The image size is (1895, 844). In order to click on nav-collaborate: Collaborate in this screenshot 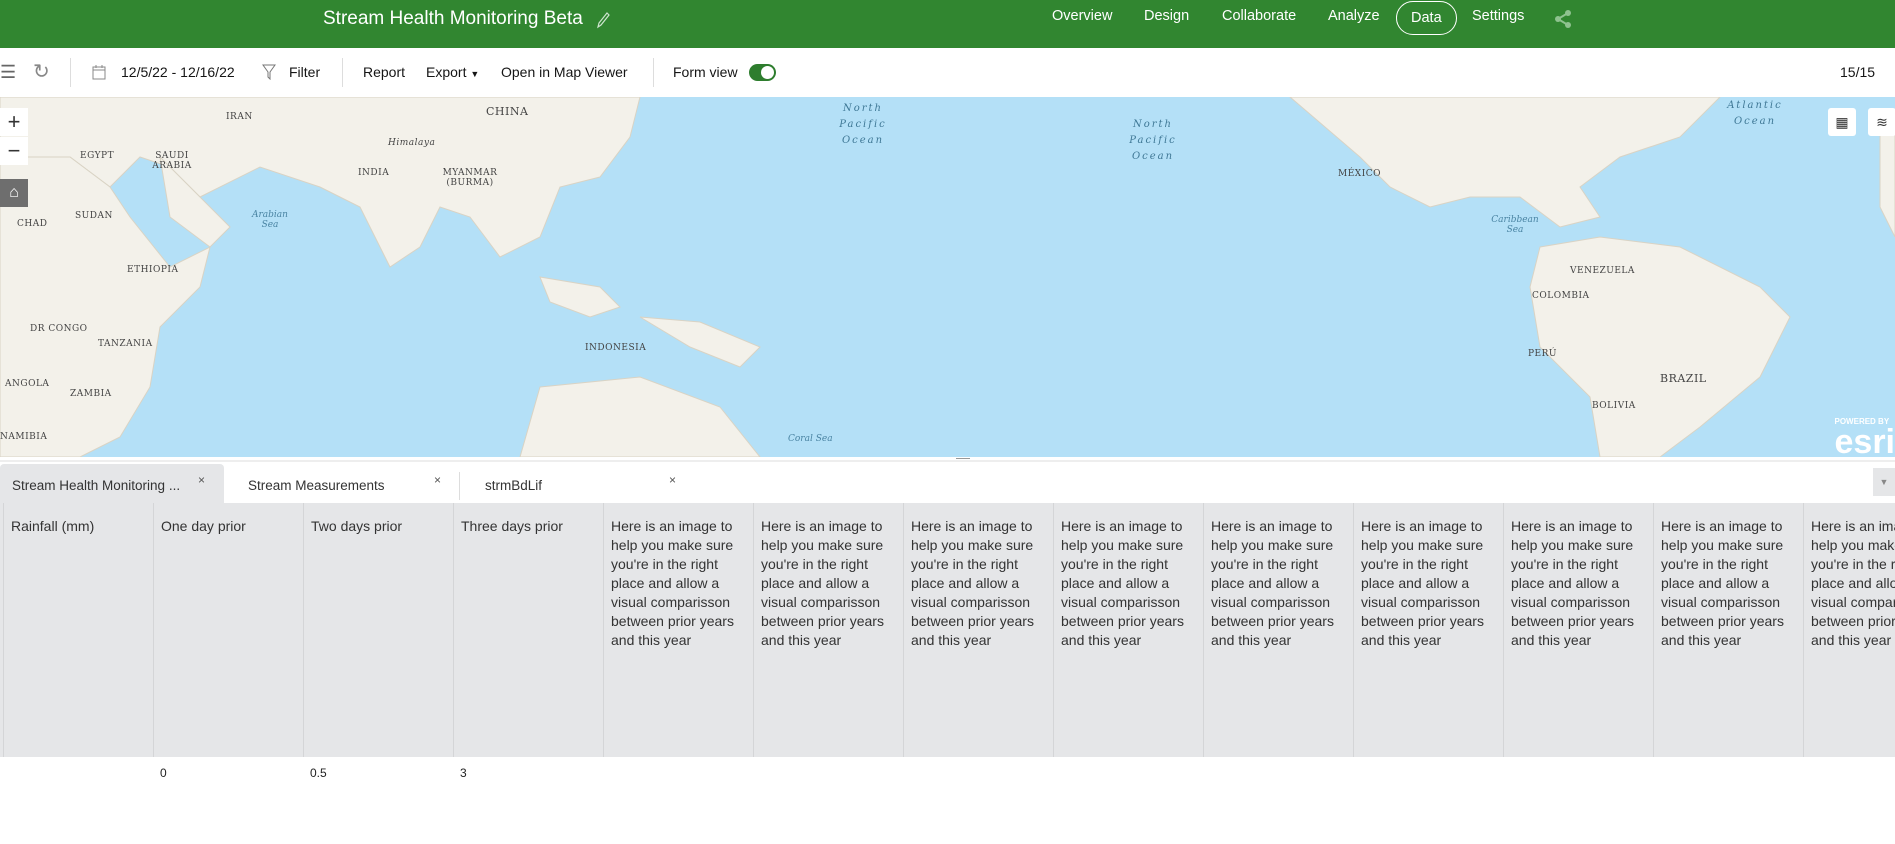, I will do `click(1259, 16)`.